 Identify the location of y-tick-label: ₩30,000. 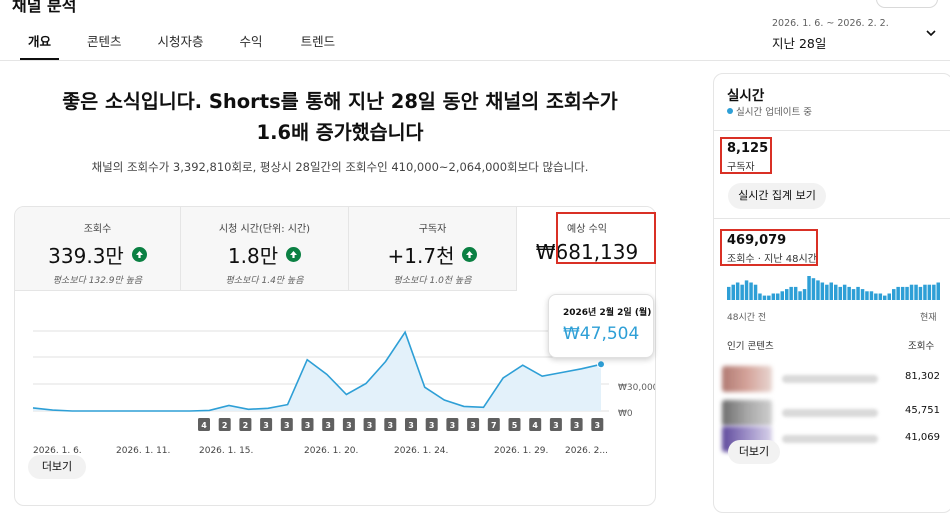
(637, 388).